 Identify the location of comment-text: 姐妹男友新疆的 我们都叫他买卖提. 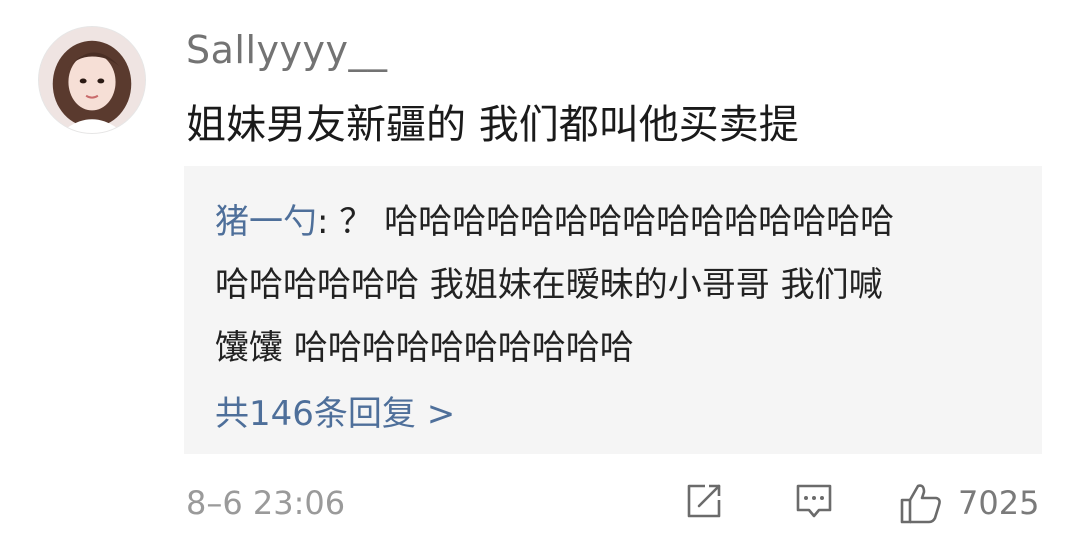
(492, 125).